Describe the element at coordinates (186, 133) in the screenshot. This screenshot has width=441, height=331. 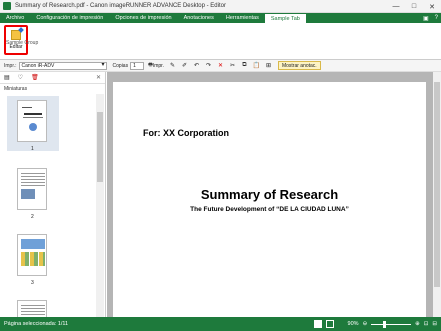
I see `document-for-line: For: XX Corporation` at that location.